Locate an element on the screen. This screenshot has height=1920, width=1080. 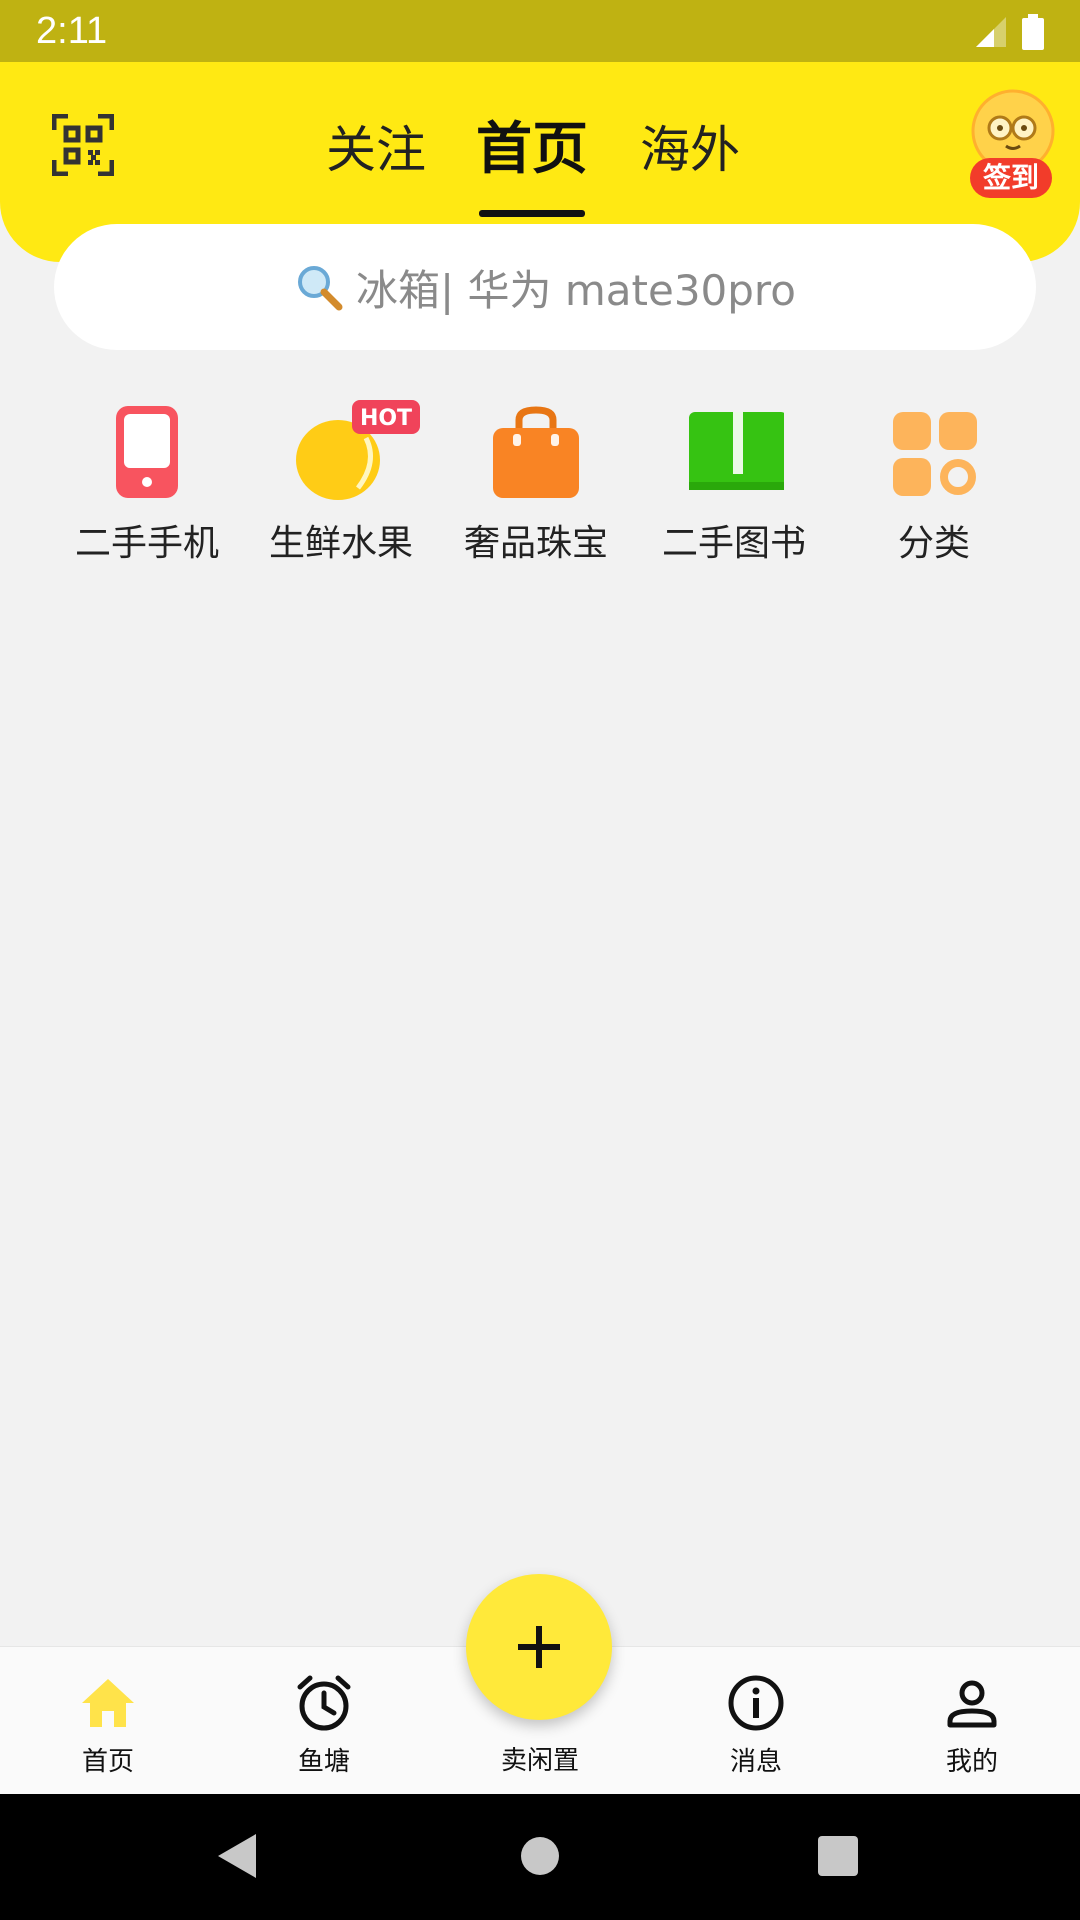
nav-fish-pond: 鱼塘 is located at coordinates (324, 1721).